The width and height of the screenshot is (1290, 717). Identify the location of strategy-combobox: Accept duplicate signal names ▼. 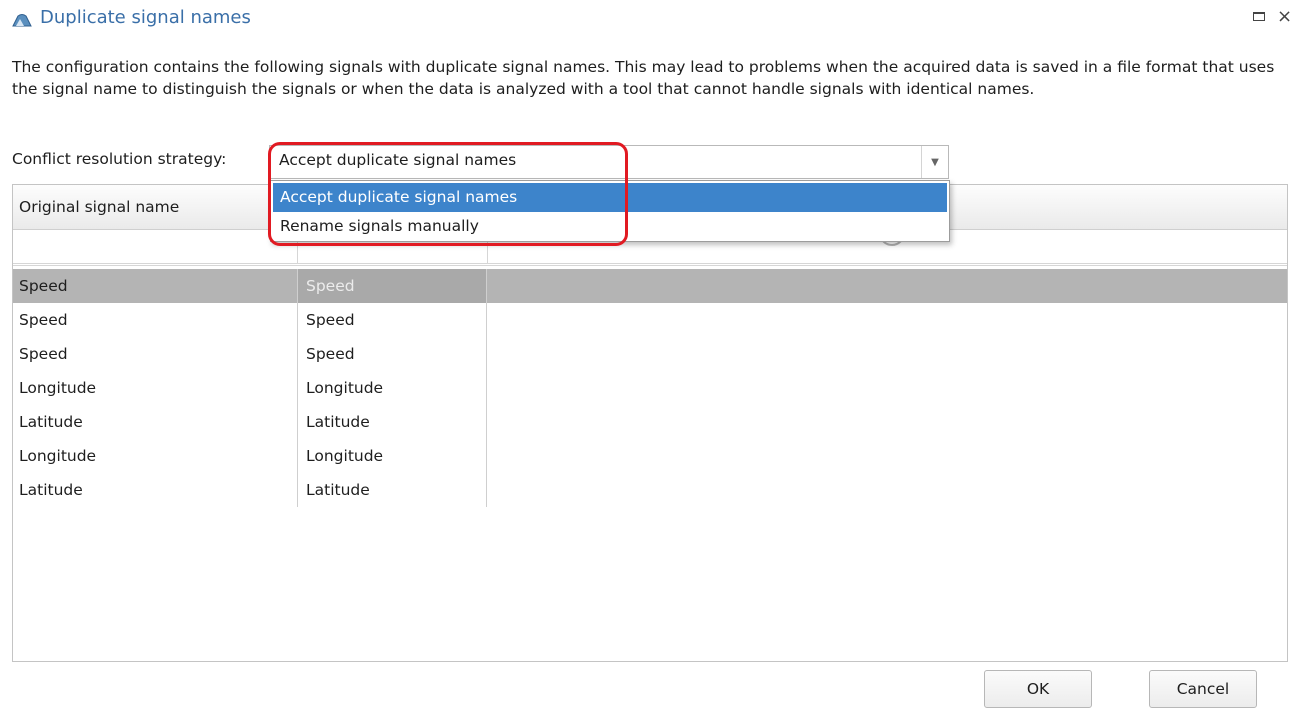
(609, 162).